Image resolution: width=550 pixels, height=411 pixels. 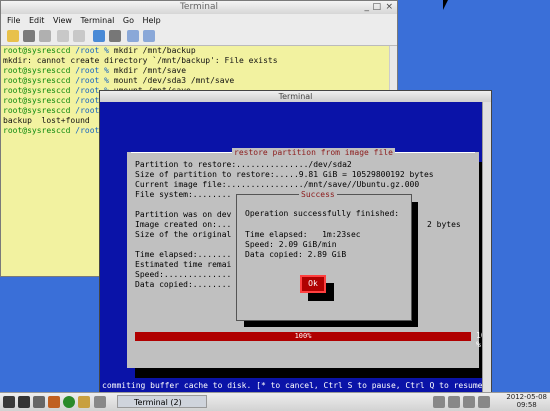 I want to click on dialog-row: Partition was on dev, so click(x=183, y=214).